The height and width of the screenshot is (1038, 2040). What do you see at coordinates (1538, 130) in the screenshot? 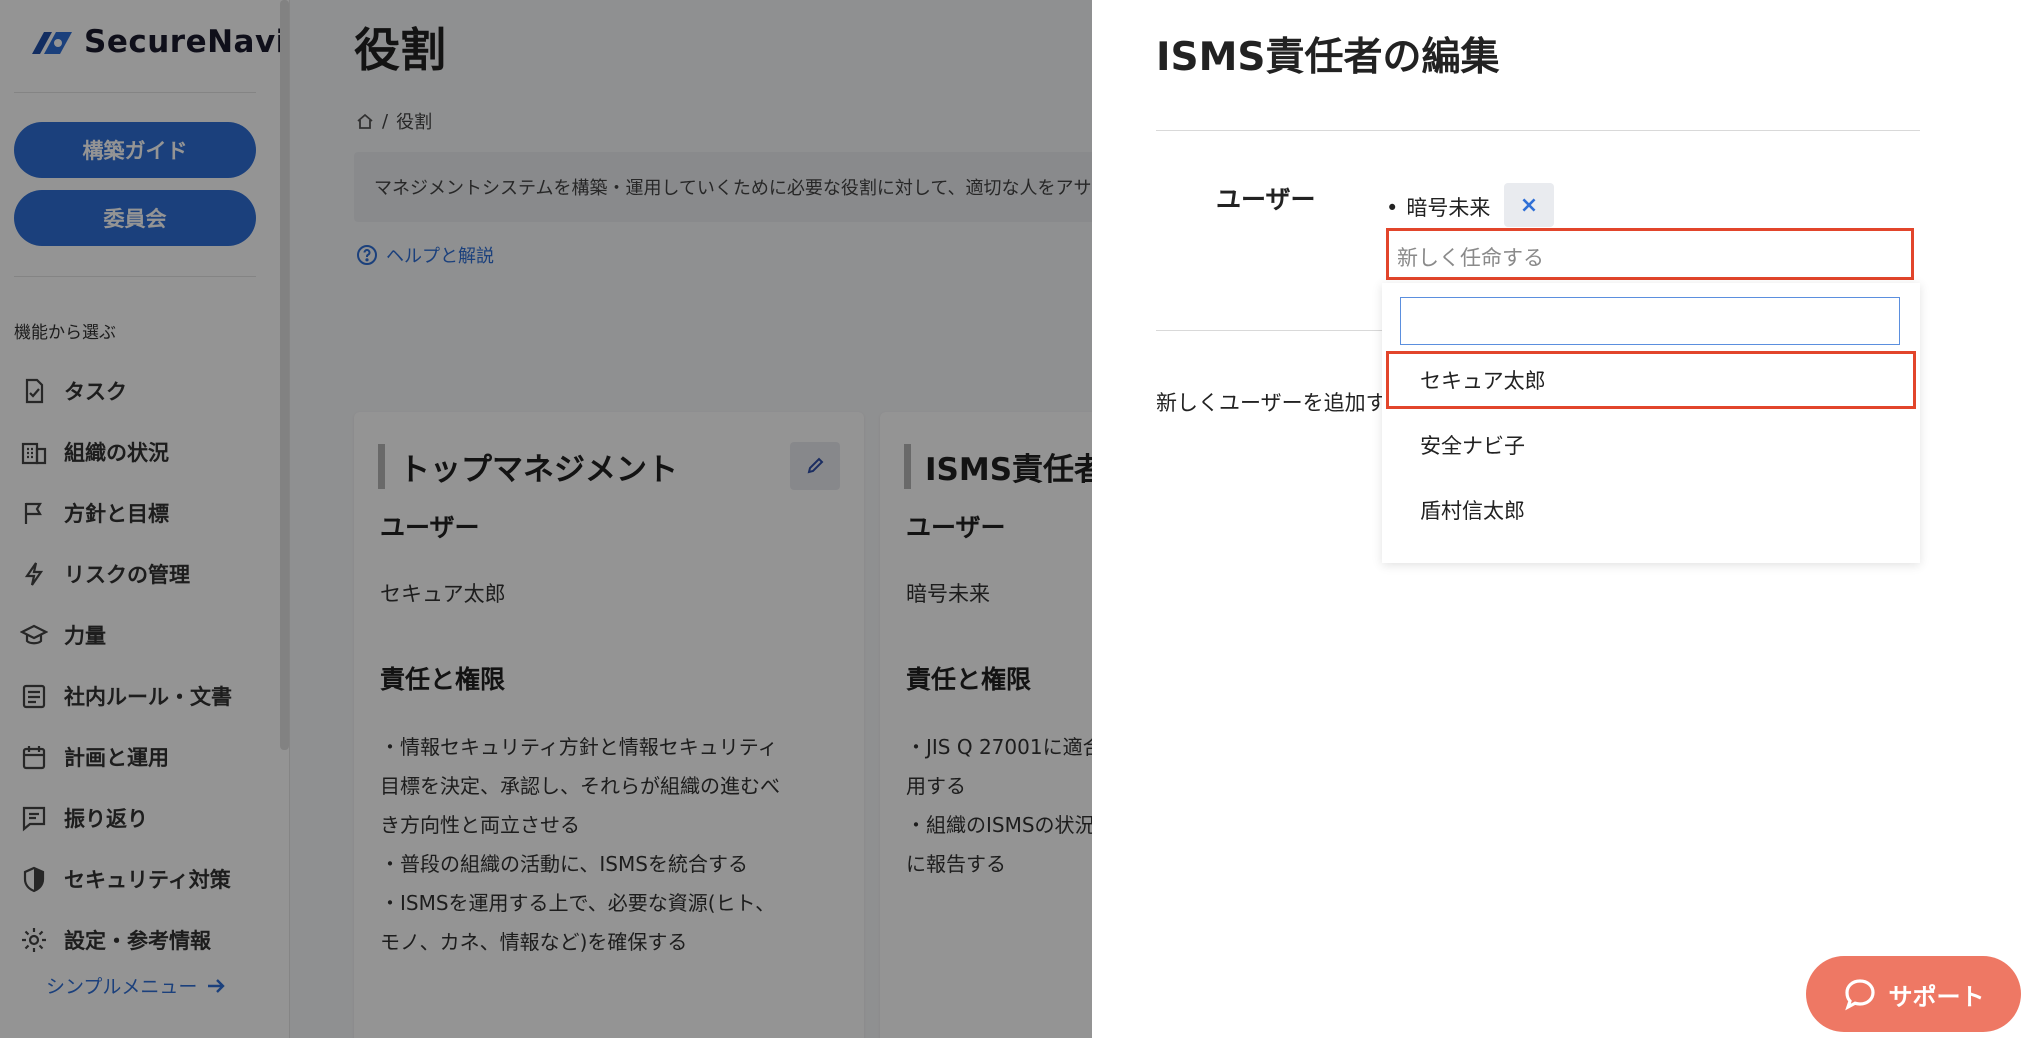
I see `drawer-divider` at bounding box center [1538, 130].